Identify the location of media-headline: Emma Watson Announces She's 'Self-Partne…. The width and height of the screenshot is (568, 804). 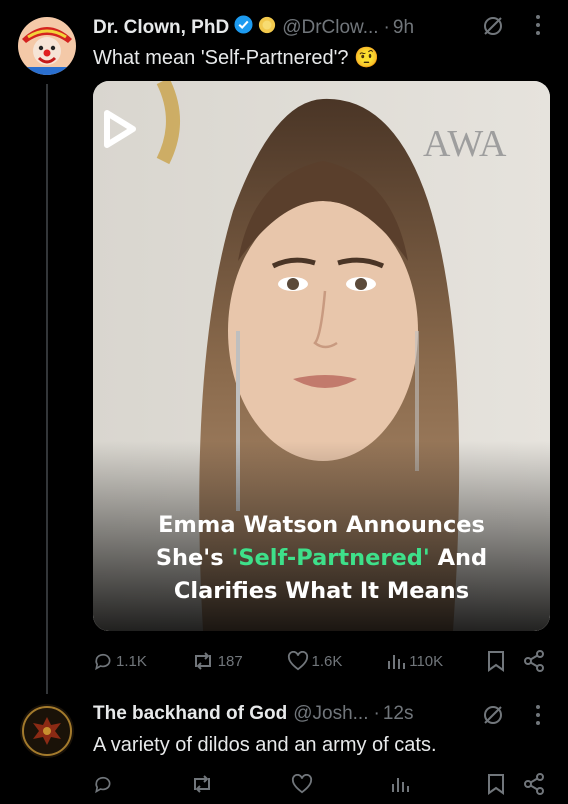
(321, 558).